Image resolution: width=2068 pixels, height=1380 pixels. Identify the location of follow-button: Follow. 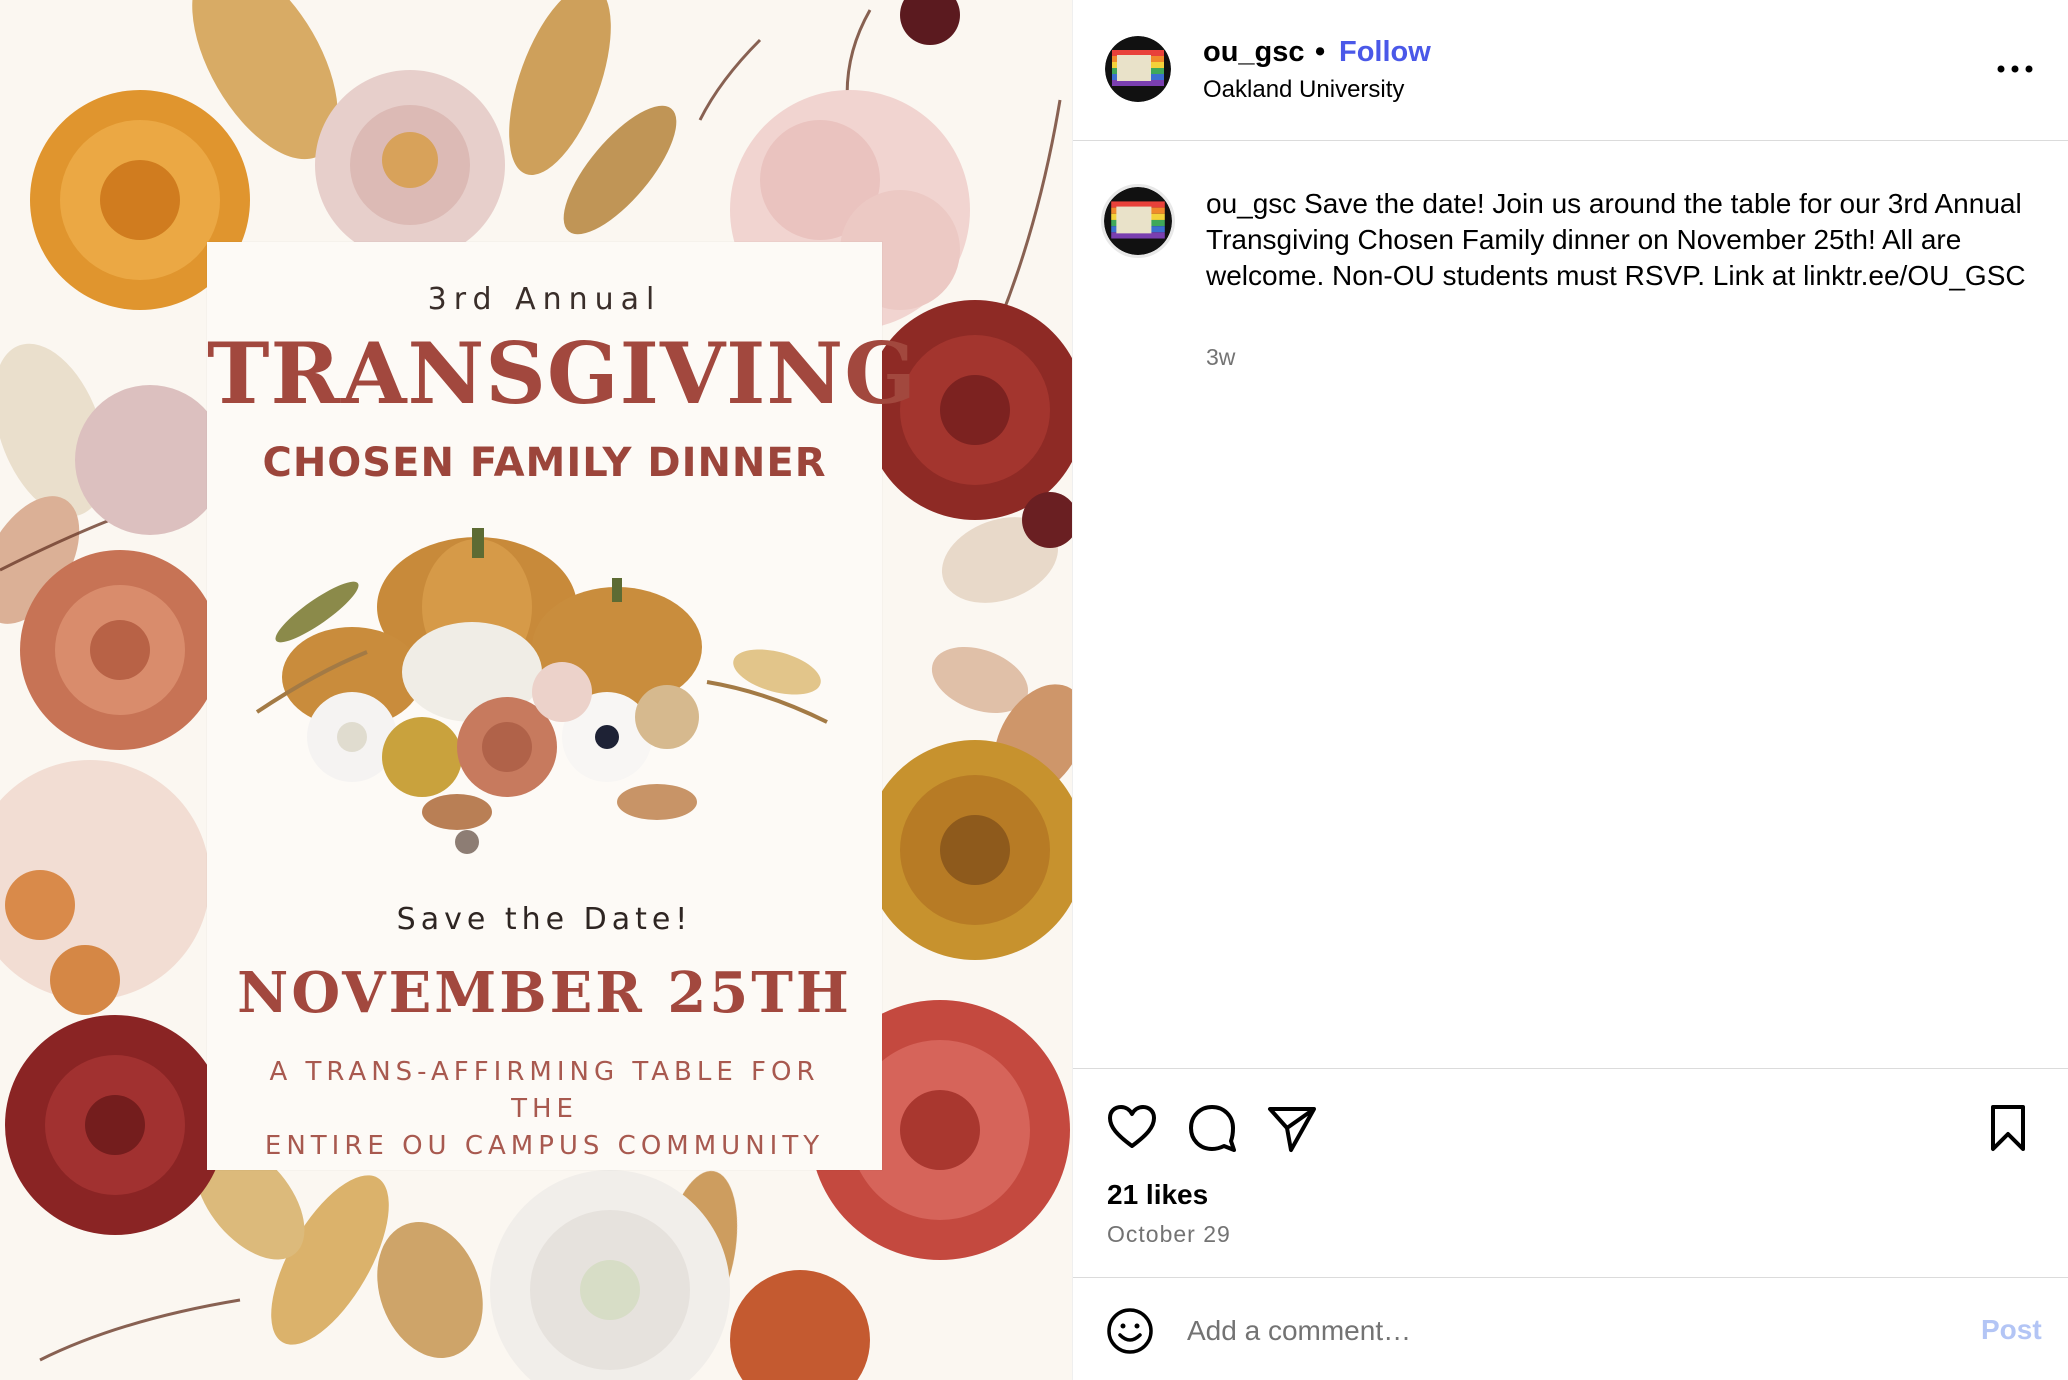
(1385, 52).